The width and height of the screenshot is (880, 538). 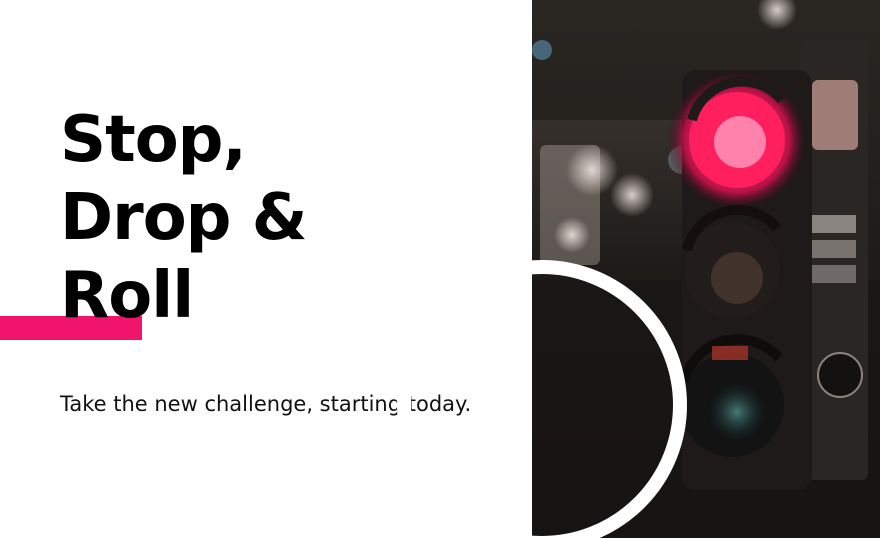 What do you see at coordinates (266, 404) in the screenshot?
I see `subtitle: Take the new challenge, starting today.` at bounding box center [266, 404].